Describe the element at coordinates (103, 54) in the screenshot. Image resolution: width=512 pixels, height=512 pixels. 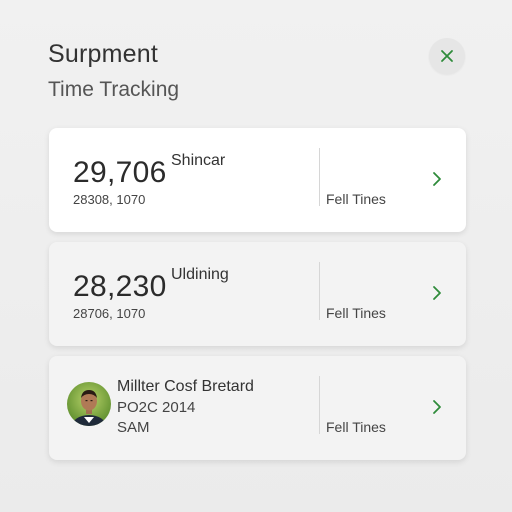
I see `page-title: Surpment` at that location.